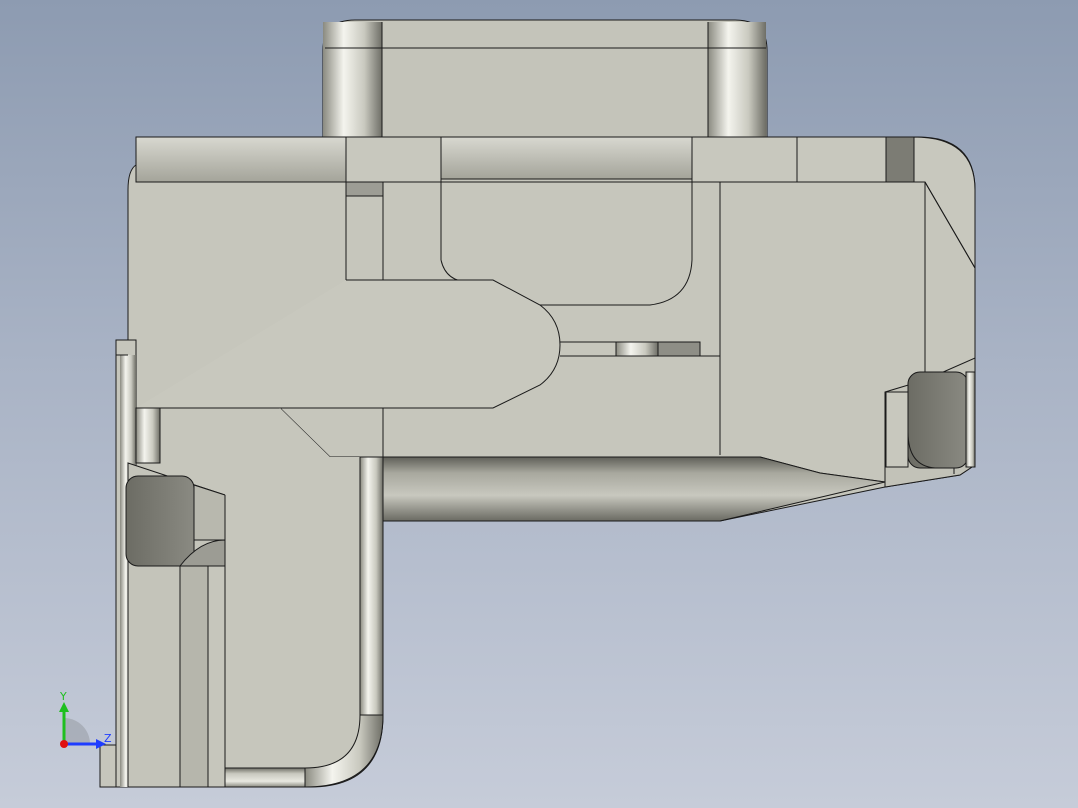 This screenshot has height=808, width=1078. I want to click on top-boss, so click(545, 78).